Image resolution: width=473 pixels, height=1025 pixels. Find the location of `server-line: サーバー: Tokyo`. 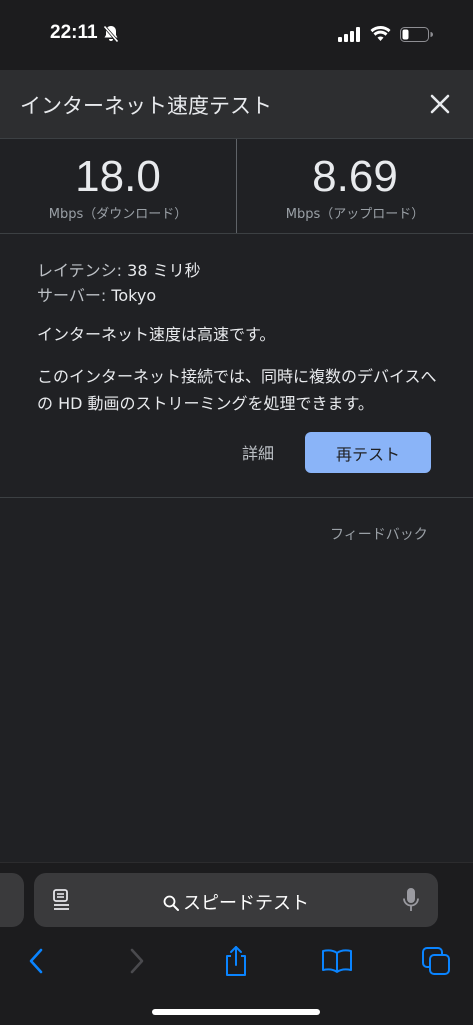

server-line: サーバー: Tokyo is located at coordinates (237, 295).